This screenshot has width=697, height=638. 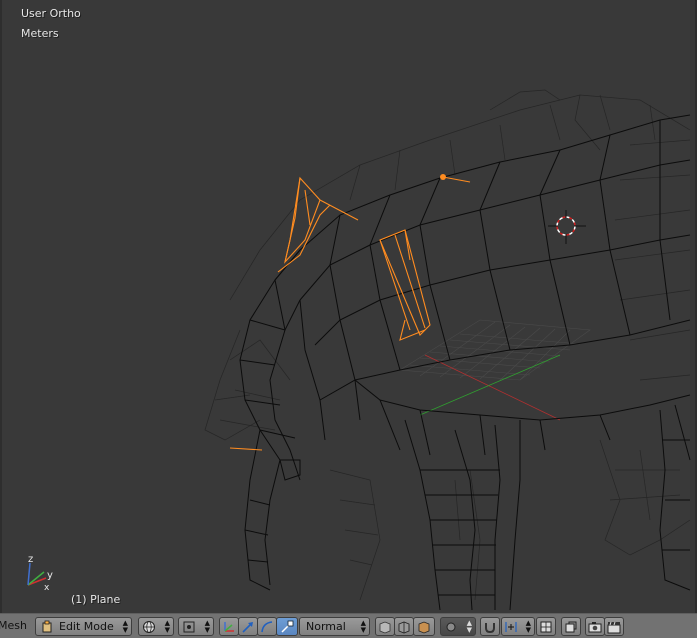 I want to click on render-preview-button, so click(x=571, y=626).